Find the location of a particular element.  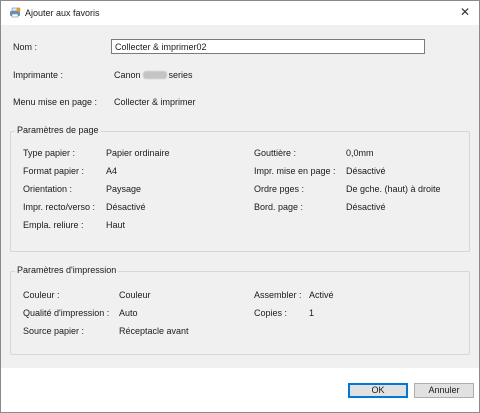

name-label: Nom : is located at coordinates (25, 47).